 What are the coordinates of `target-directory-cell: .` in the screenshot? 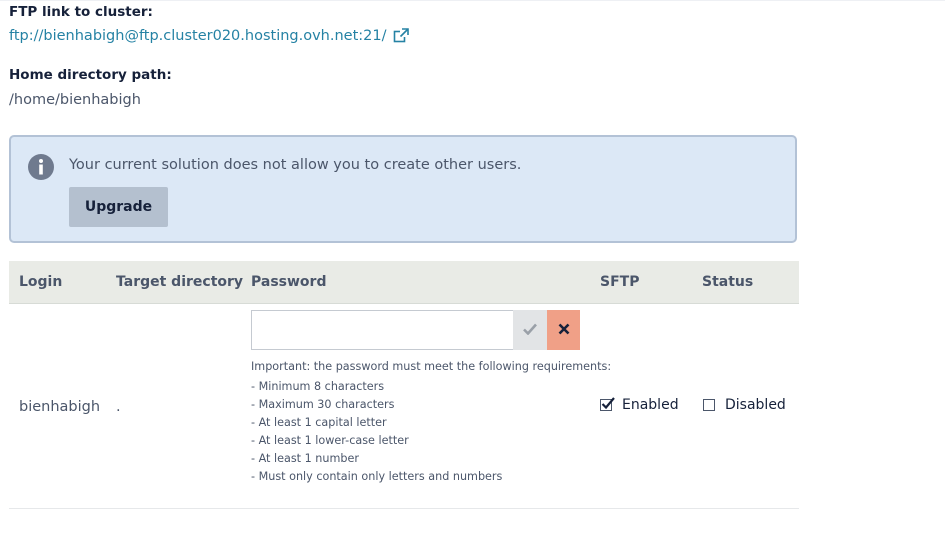 It's located at (118, 407).